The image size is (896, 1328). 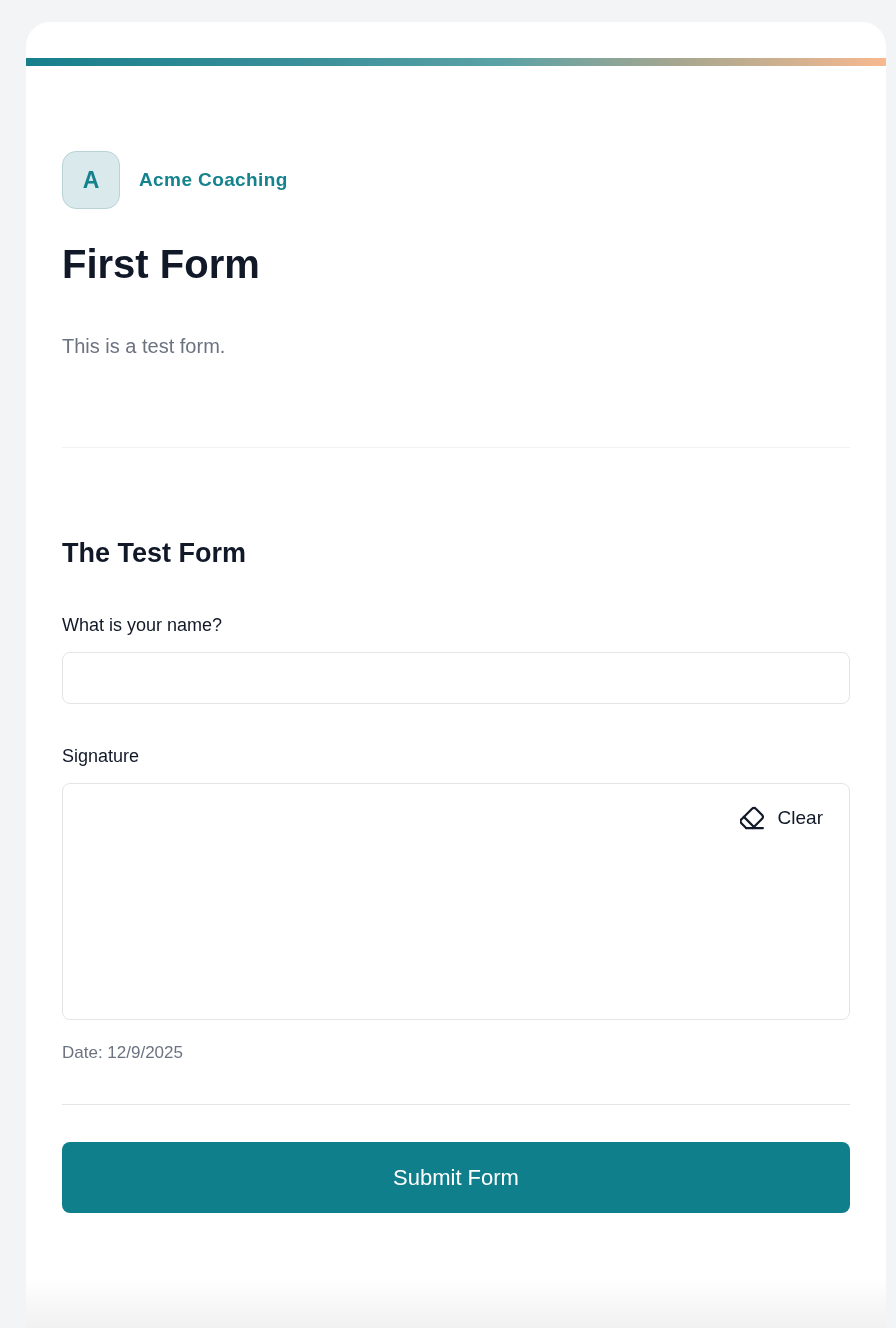 What do you see at coordinates (751, 818) in the screenshot?
I see `eraser-icon` at bounding box center [751, 818].